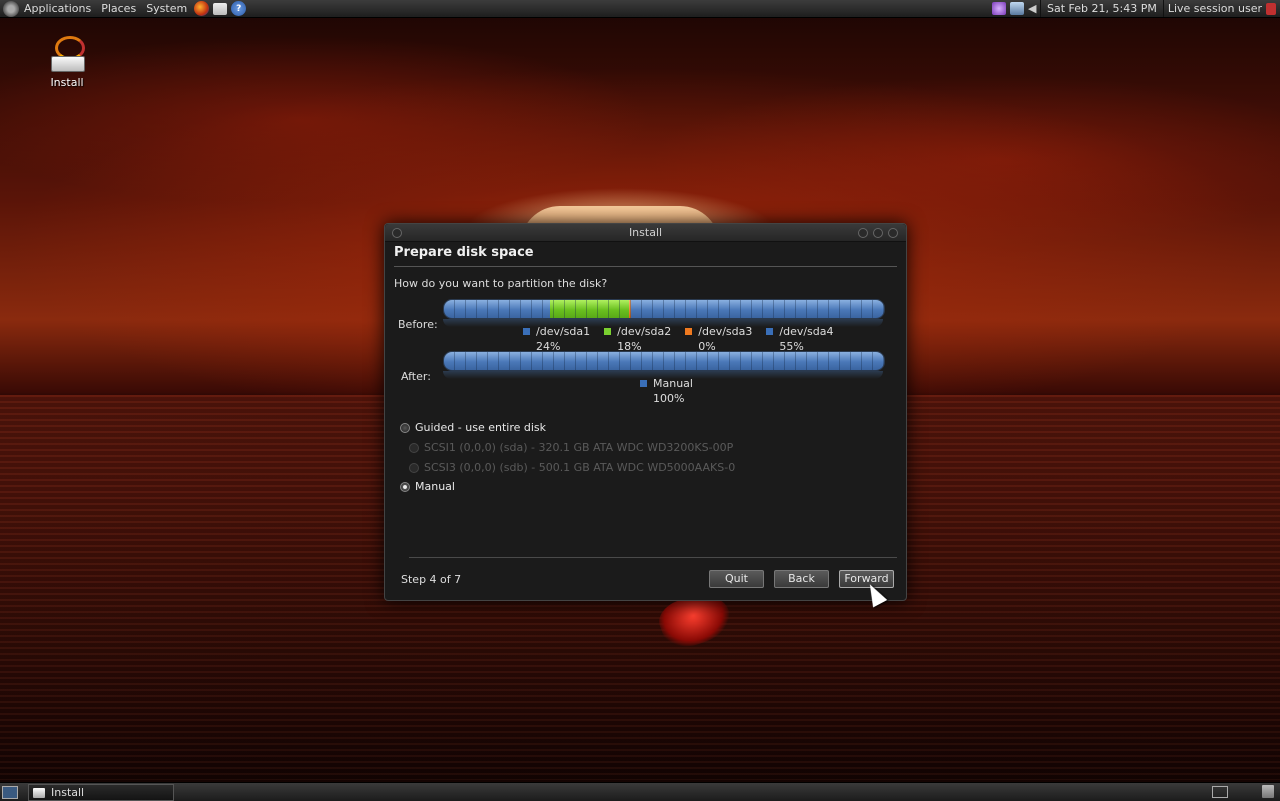 This screenshot has height=801, width=1280. What do you see at coordinates (435, 486) in the screenshot?
I see `manual-label: Manual` at bounding box center [435, 486].